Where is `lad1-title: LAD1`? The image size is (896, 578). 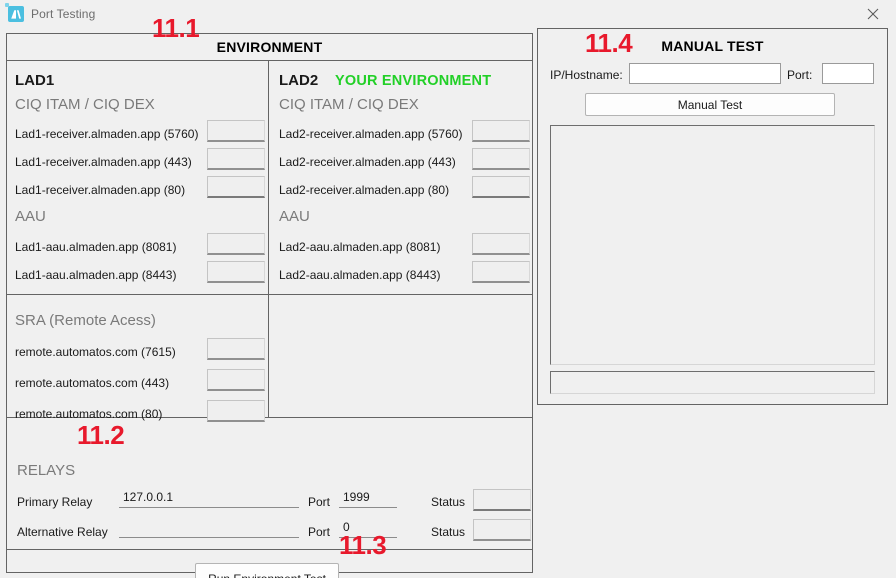
lad1-title: LAD1 is located at coordinates (35, 80).